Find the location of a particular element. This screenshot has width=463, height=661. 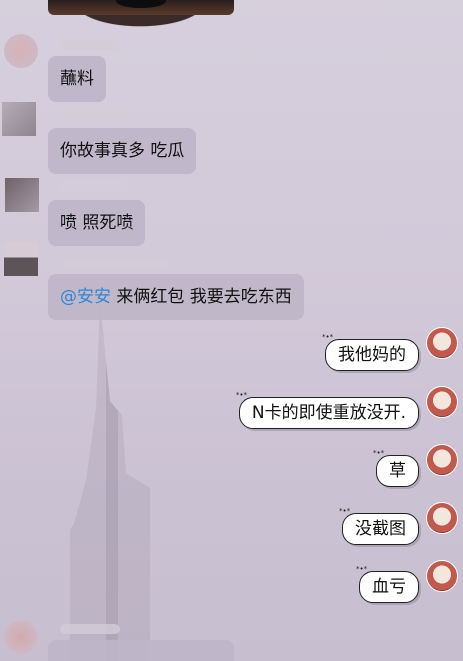

message-text: N卡的即使重放没开. is located at coordinates (328, 413).